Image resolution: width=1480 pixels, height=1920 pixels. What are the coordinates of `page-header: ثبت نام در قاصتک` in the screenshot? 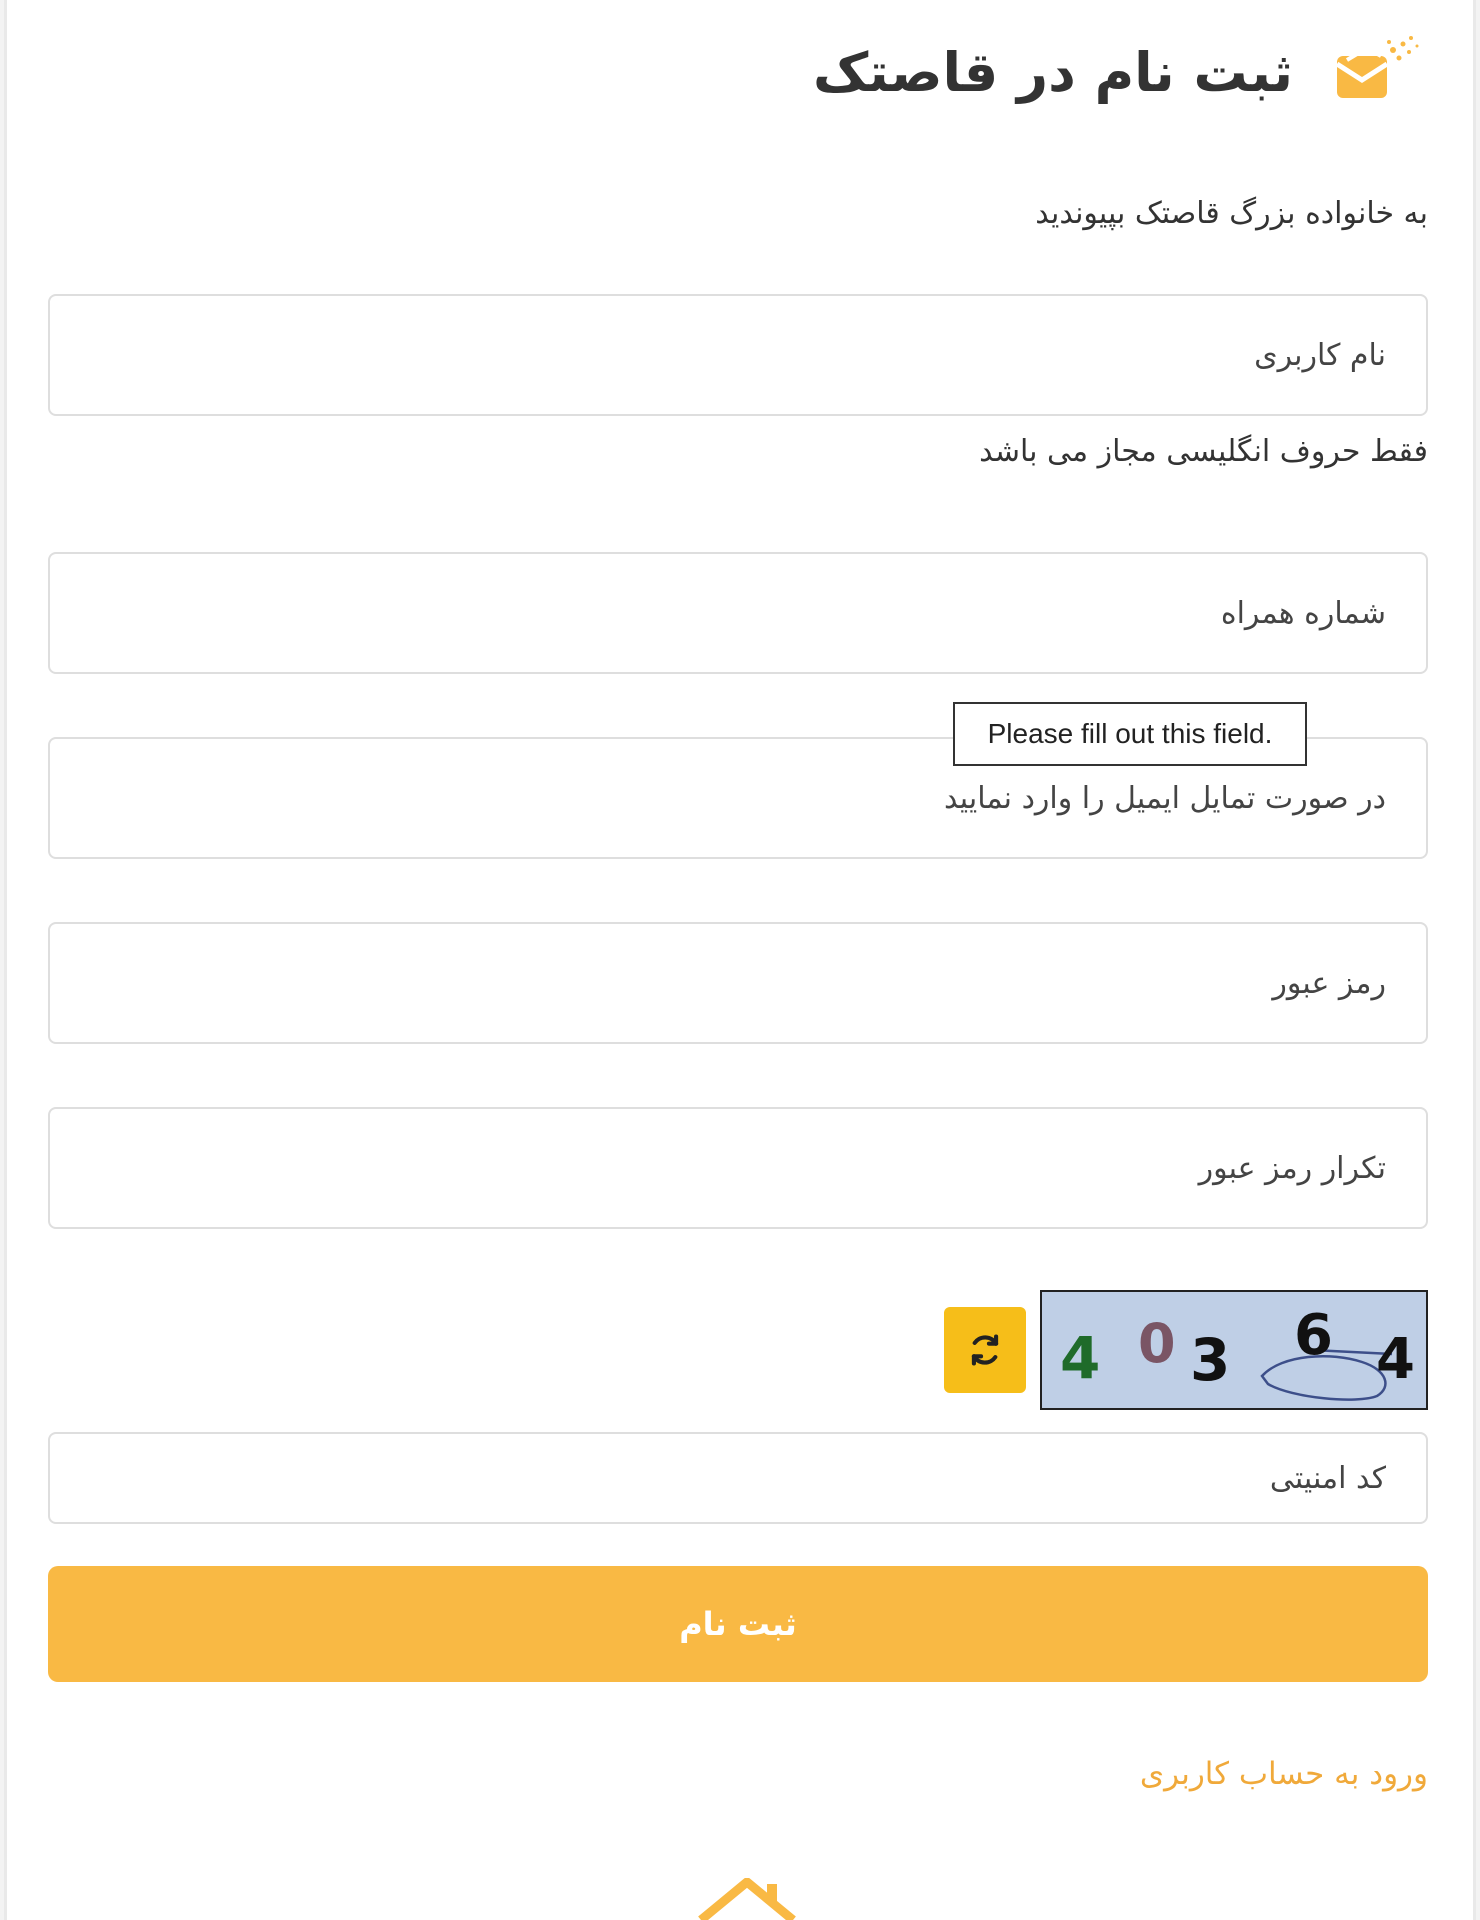 It's located at (1118, 72).